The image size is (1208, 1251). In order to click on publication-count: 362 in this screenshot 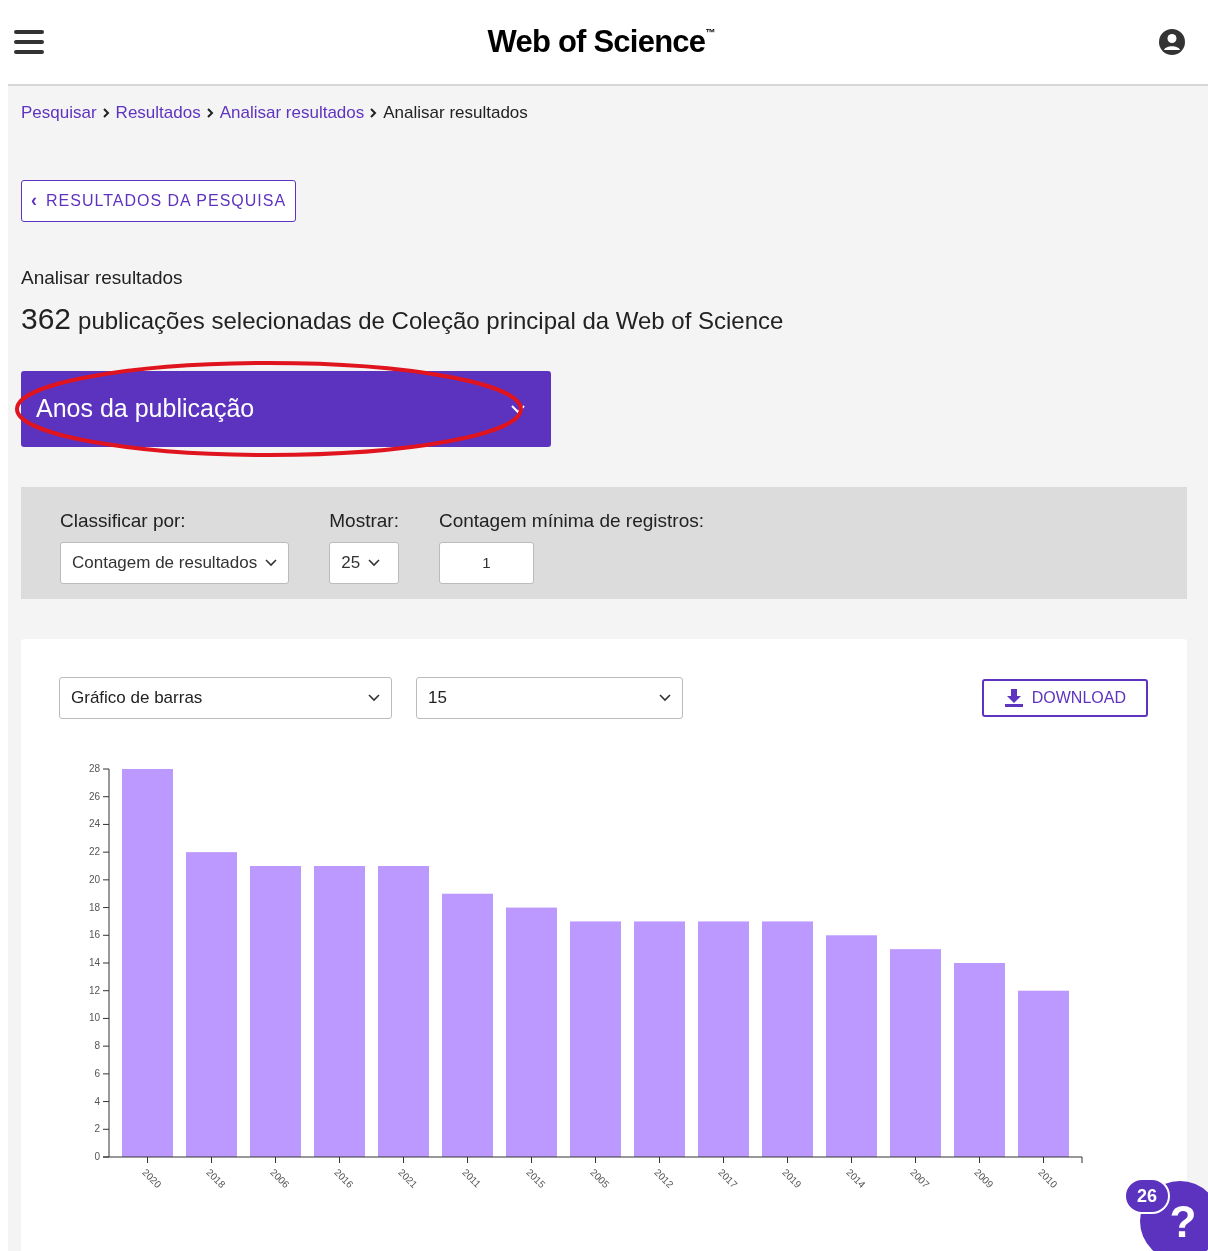, I will do `click(46, 319)`.